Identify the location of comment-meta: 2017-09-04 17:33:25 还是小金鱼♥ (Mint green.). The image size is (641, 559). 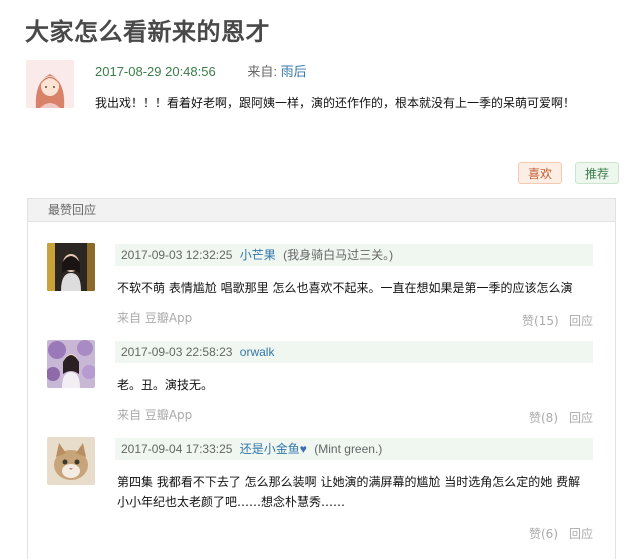
(354, 449).